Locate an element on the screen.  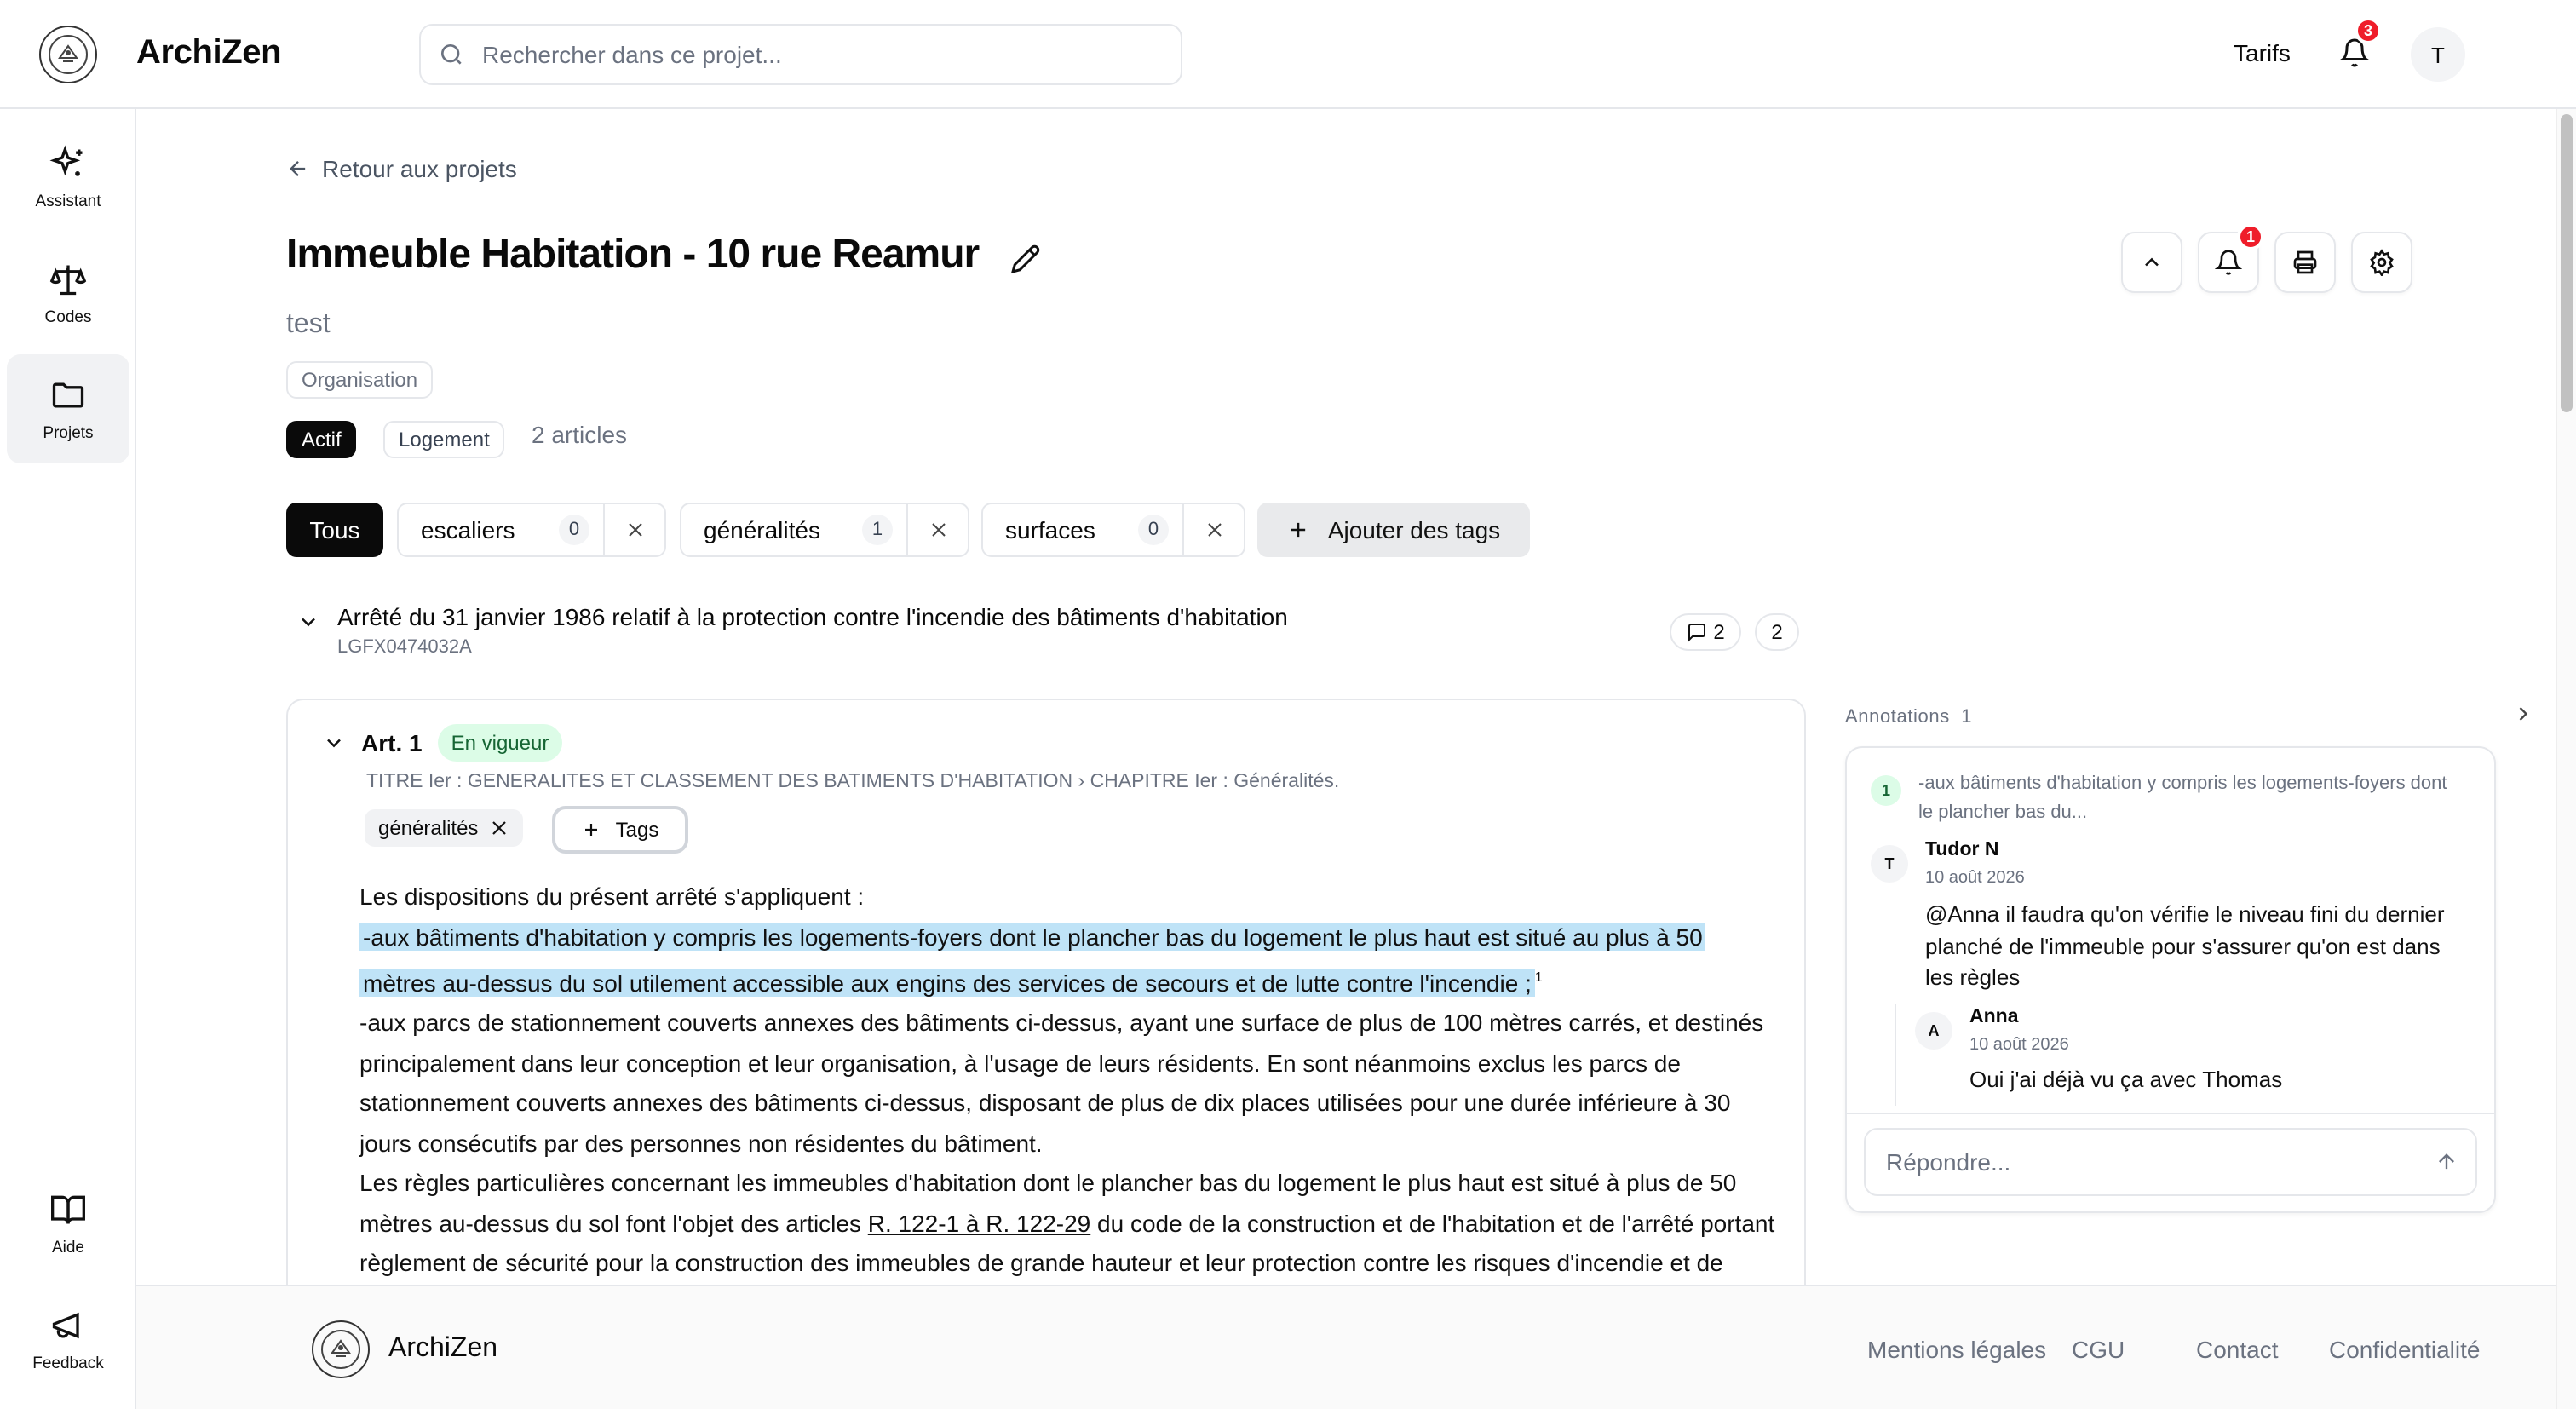
reply-box is located at coordinates (2171, 1162).